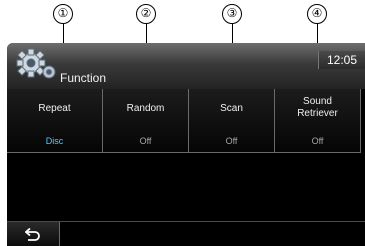 Image resolution: width=365 pixels, height=246 pixels. Describe the element at coordinates (317, 14) in the screenshot. I see `callout-4: ④` at that location.